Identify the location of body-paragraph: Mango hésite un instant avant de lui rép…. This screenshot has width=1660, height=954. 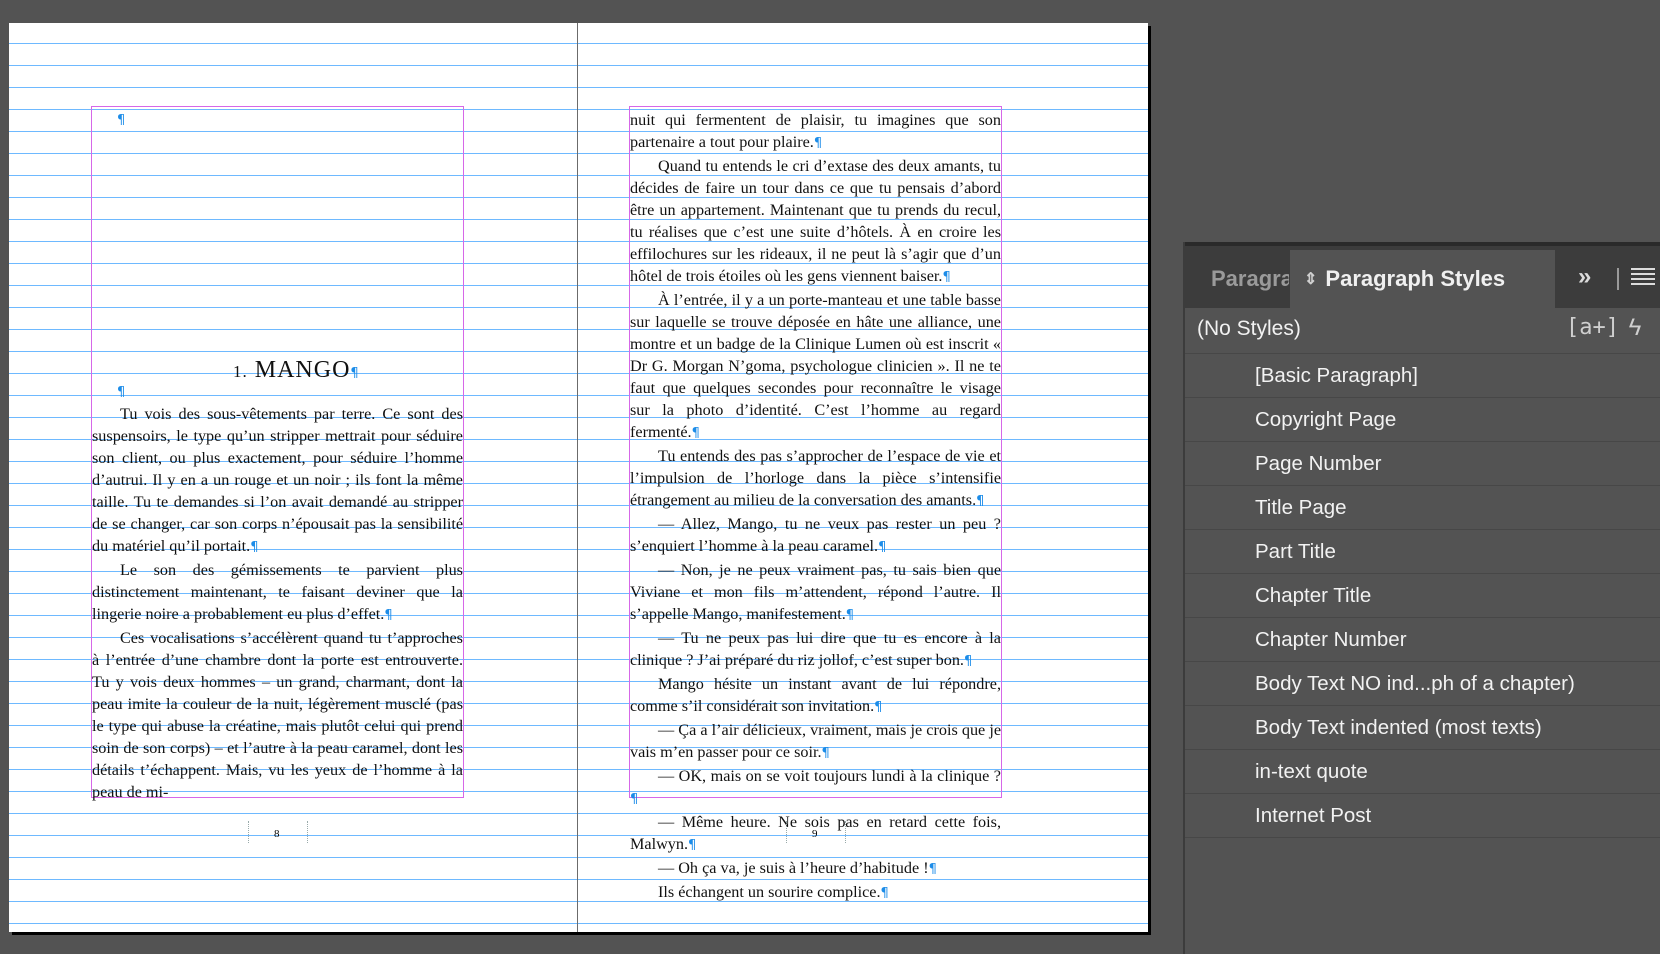
(815, 695).